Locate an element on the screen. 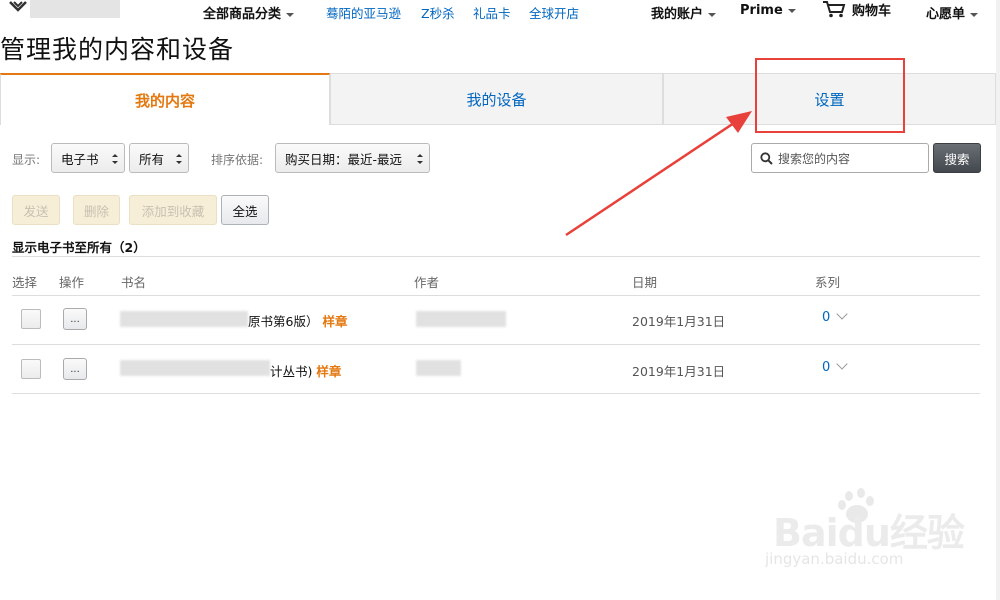  nav-link-store: 蓦陌的亚马逊 is located at coordinates (363, 12).